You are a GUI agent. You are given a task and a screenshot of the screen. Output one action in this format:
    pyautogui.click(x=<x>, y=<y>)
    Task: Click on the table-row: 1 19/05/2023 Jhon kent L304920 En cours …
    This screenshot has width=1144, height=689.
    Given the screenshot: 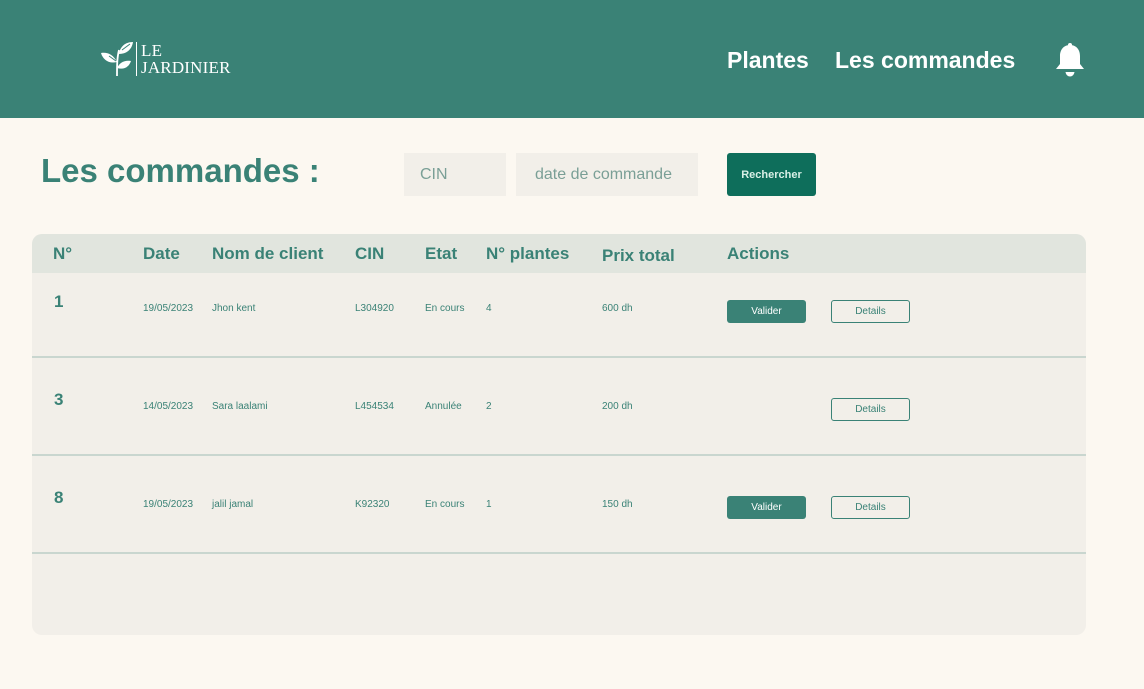 What is the action you would take?
    pyautogui.click(x=559, y=309)
    